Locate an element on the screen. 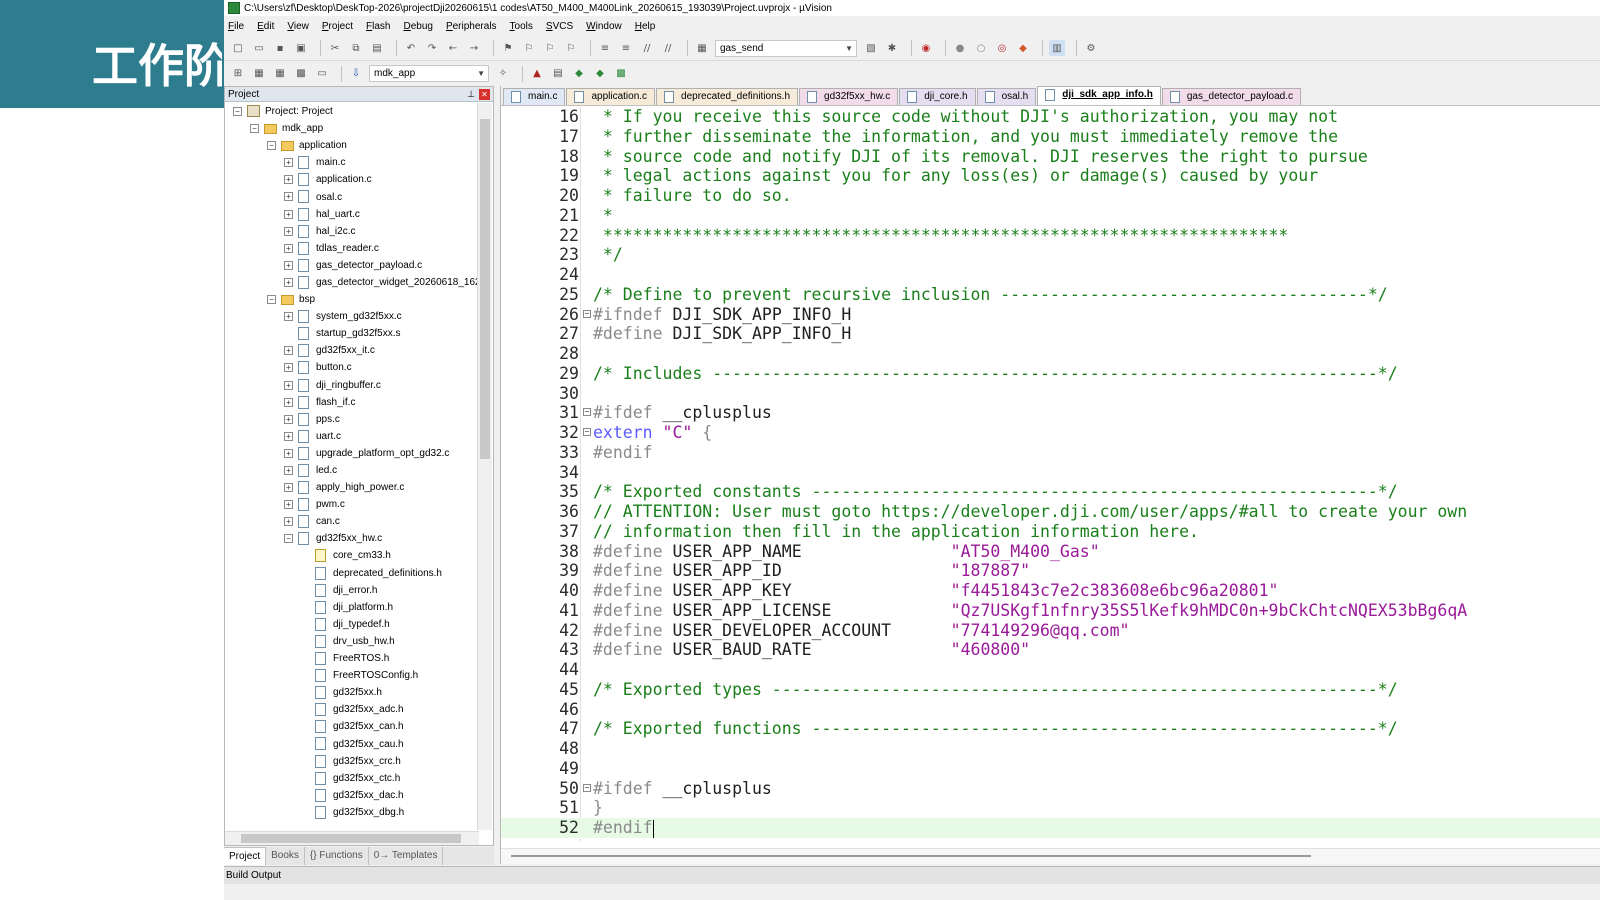 The width and height of the screenshot is (1600, 900). menu-item-flash: Flash is located at coordinates (378, 26).